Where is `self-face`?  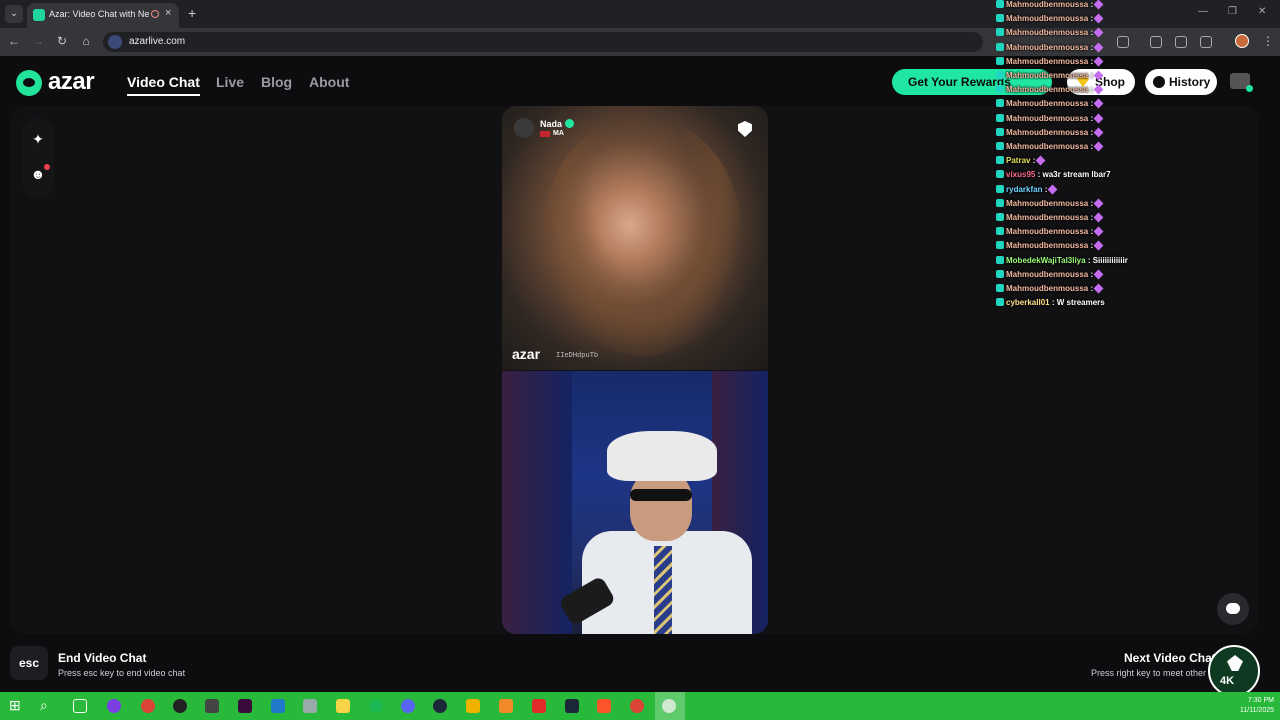
self-face is located at coordinates (661, 506).